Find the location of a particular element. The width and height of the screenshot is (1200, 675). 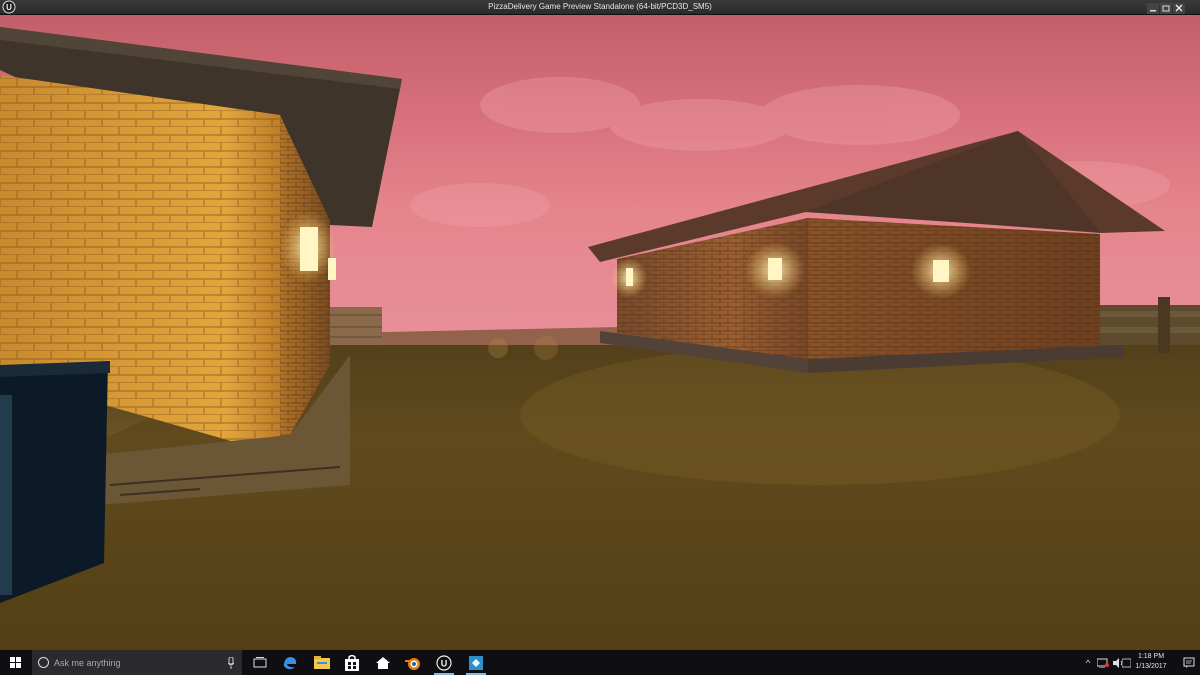

tray-overflow-chevron: ^ is located at coordinates (1088, 662).